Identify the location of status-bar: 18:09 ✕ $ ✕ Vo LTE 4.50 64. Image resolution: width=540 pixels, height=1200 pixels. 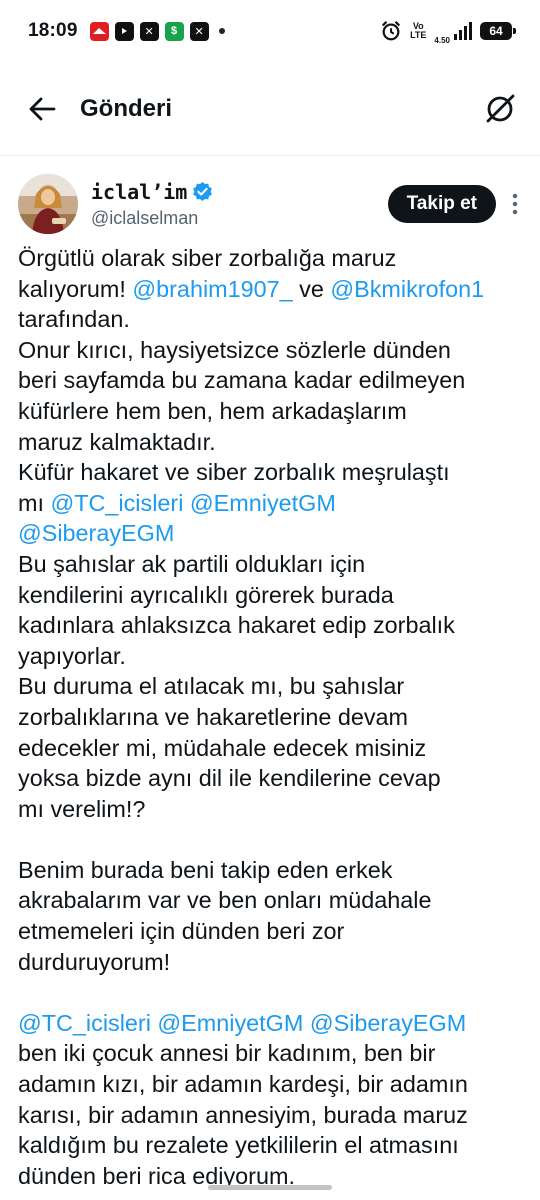
(270, 31).